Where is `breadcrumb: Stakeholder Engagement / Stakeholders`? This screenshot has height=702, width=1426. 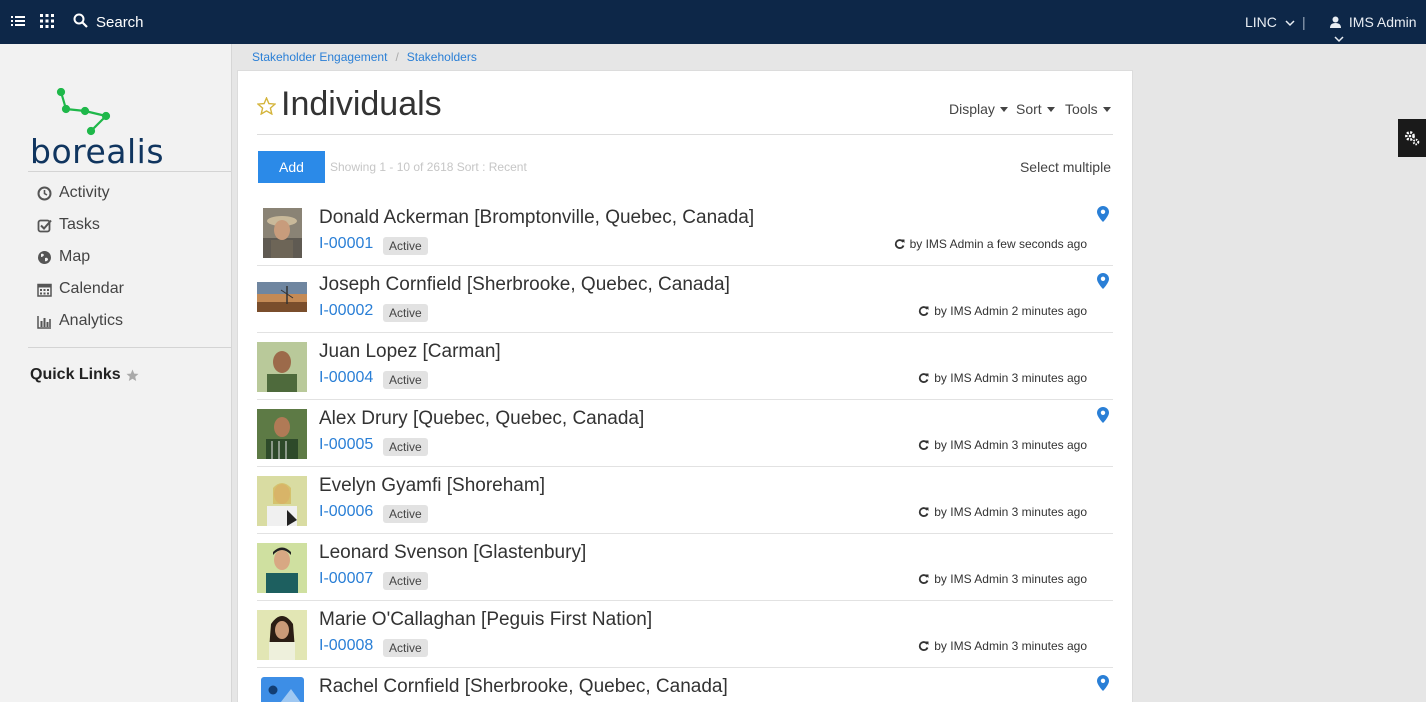
breadcrumb: Stakeholder Engagement / Stakeholders is located at coordinates (364, 57).